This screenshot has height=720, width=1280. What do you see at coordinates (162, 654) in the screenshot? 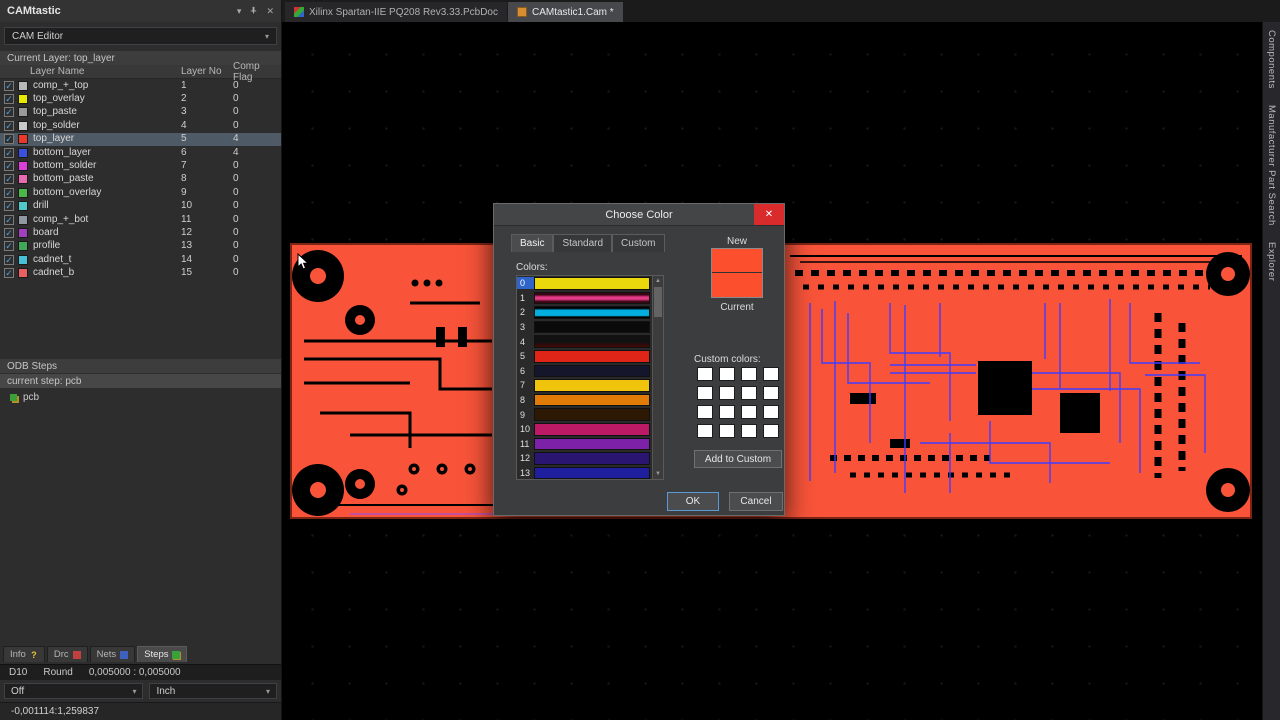
I see `panel-tab-steps: Steps` at bounding box center [162, 654].